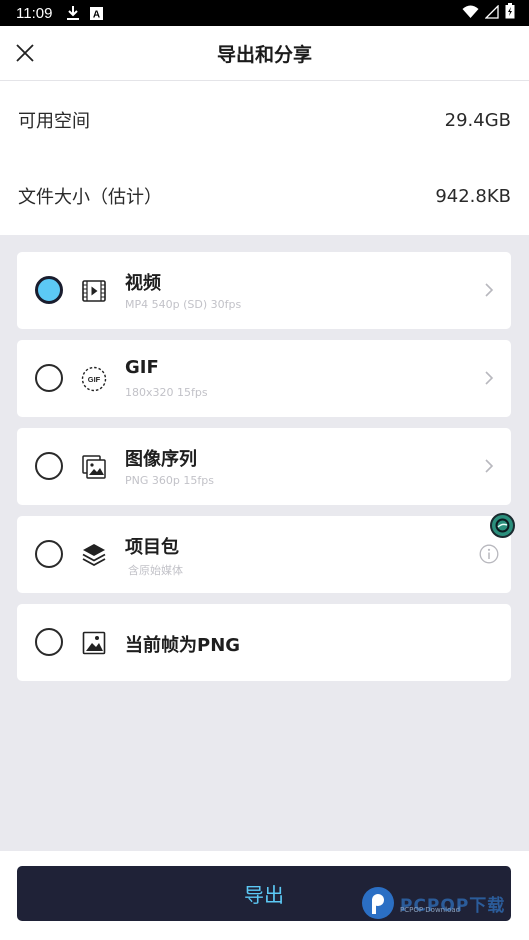 The height and width of the screenshot is (940, 529). I want to click on close-button, so click(25, 53).